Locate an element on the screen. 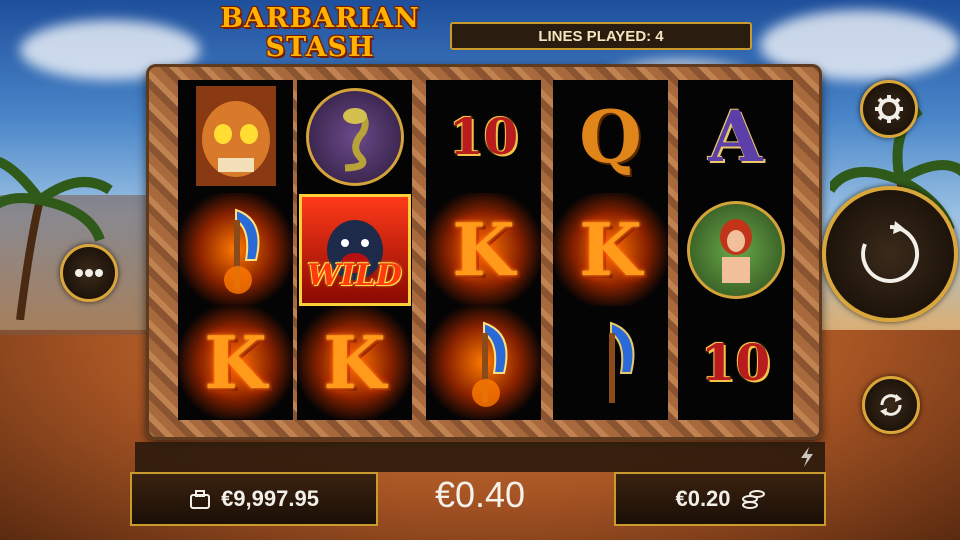  symbol-cobra is located at coordinates (354, 136).